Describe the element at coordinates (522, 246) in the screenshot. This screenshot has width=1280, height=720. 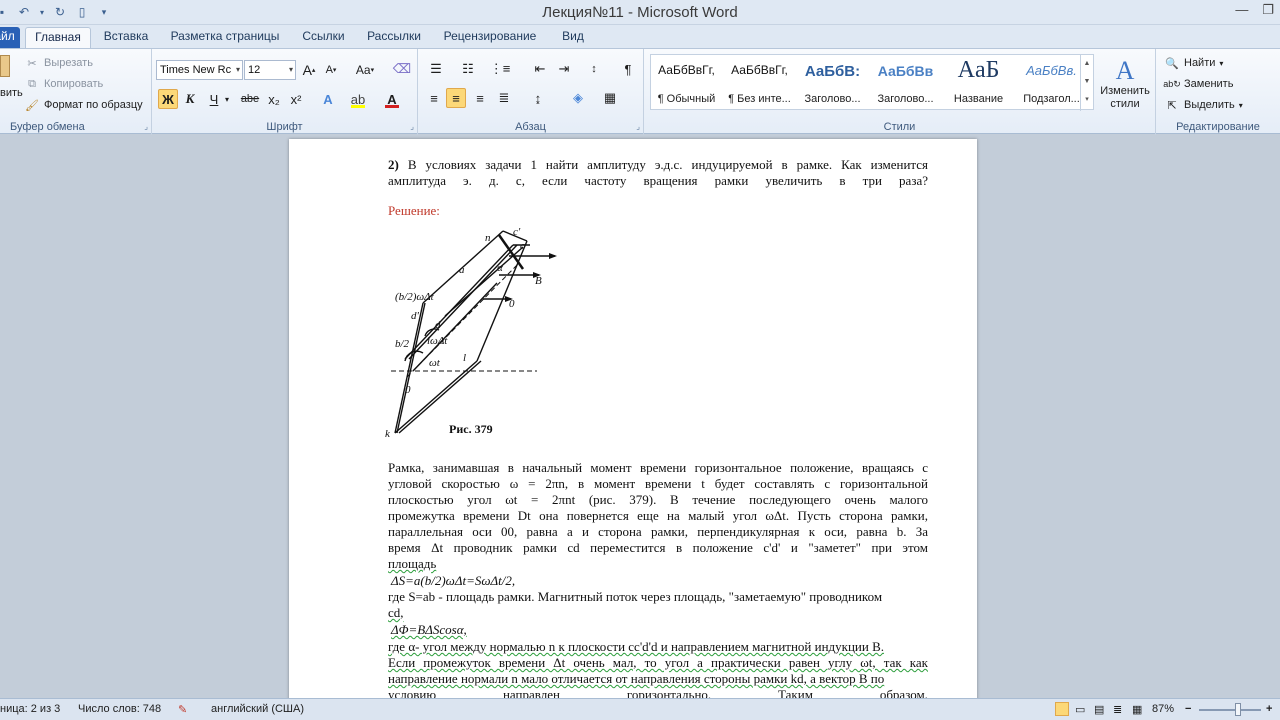
I see `fig-label-c: c` at that location.